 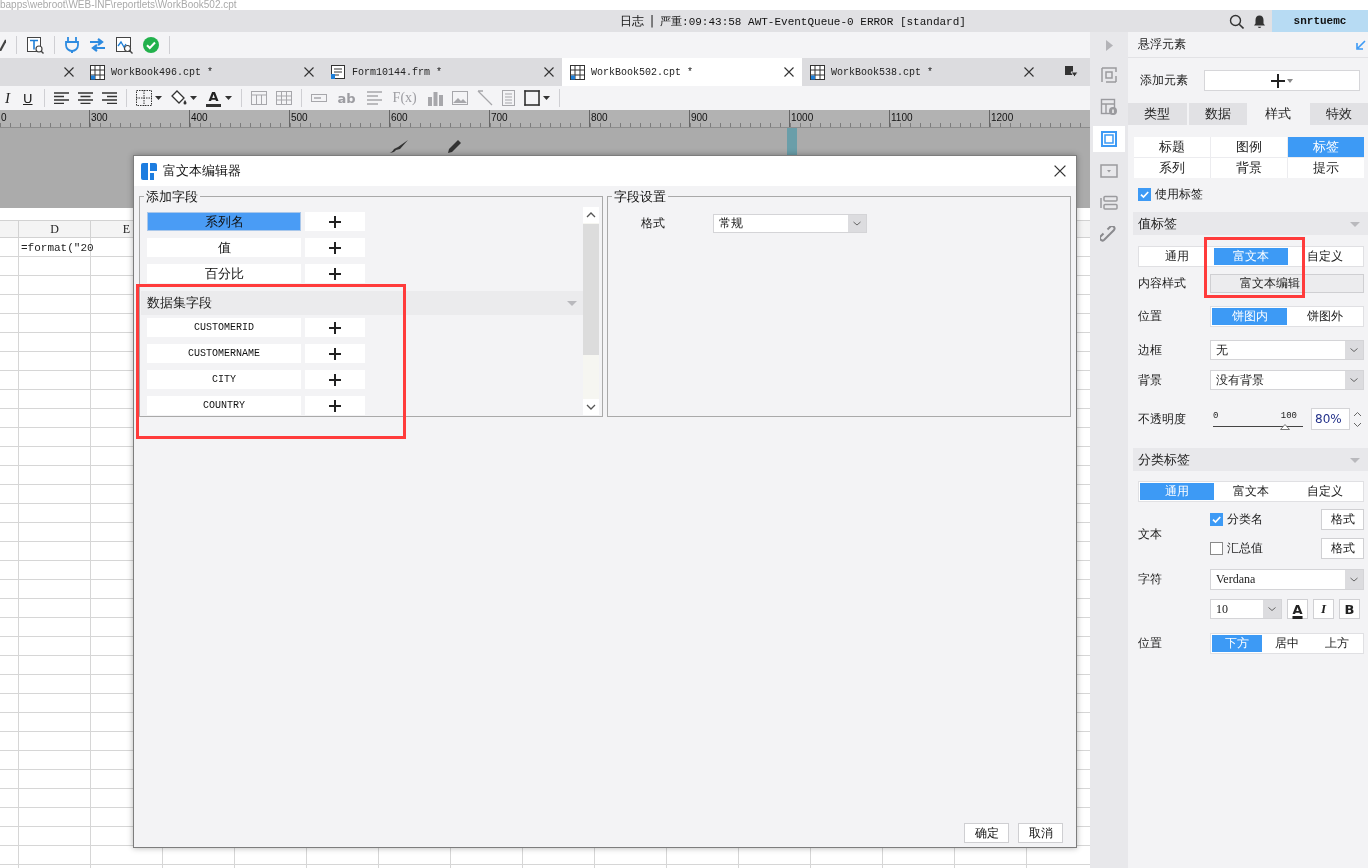 What do you see at coordinates (1357, 413) in the screenshot?
I see `chevron-up-icon` at bounding box center [1357, 413].